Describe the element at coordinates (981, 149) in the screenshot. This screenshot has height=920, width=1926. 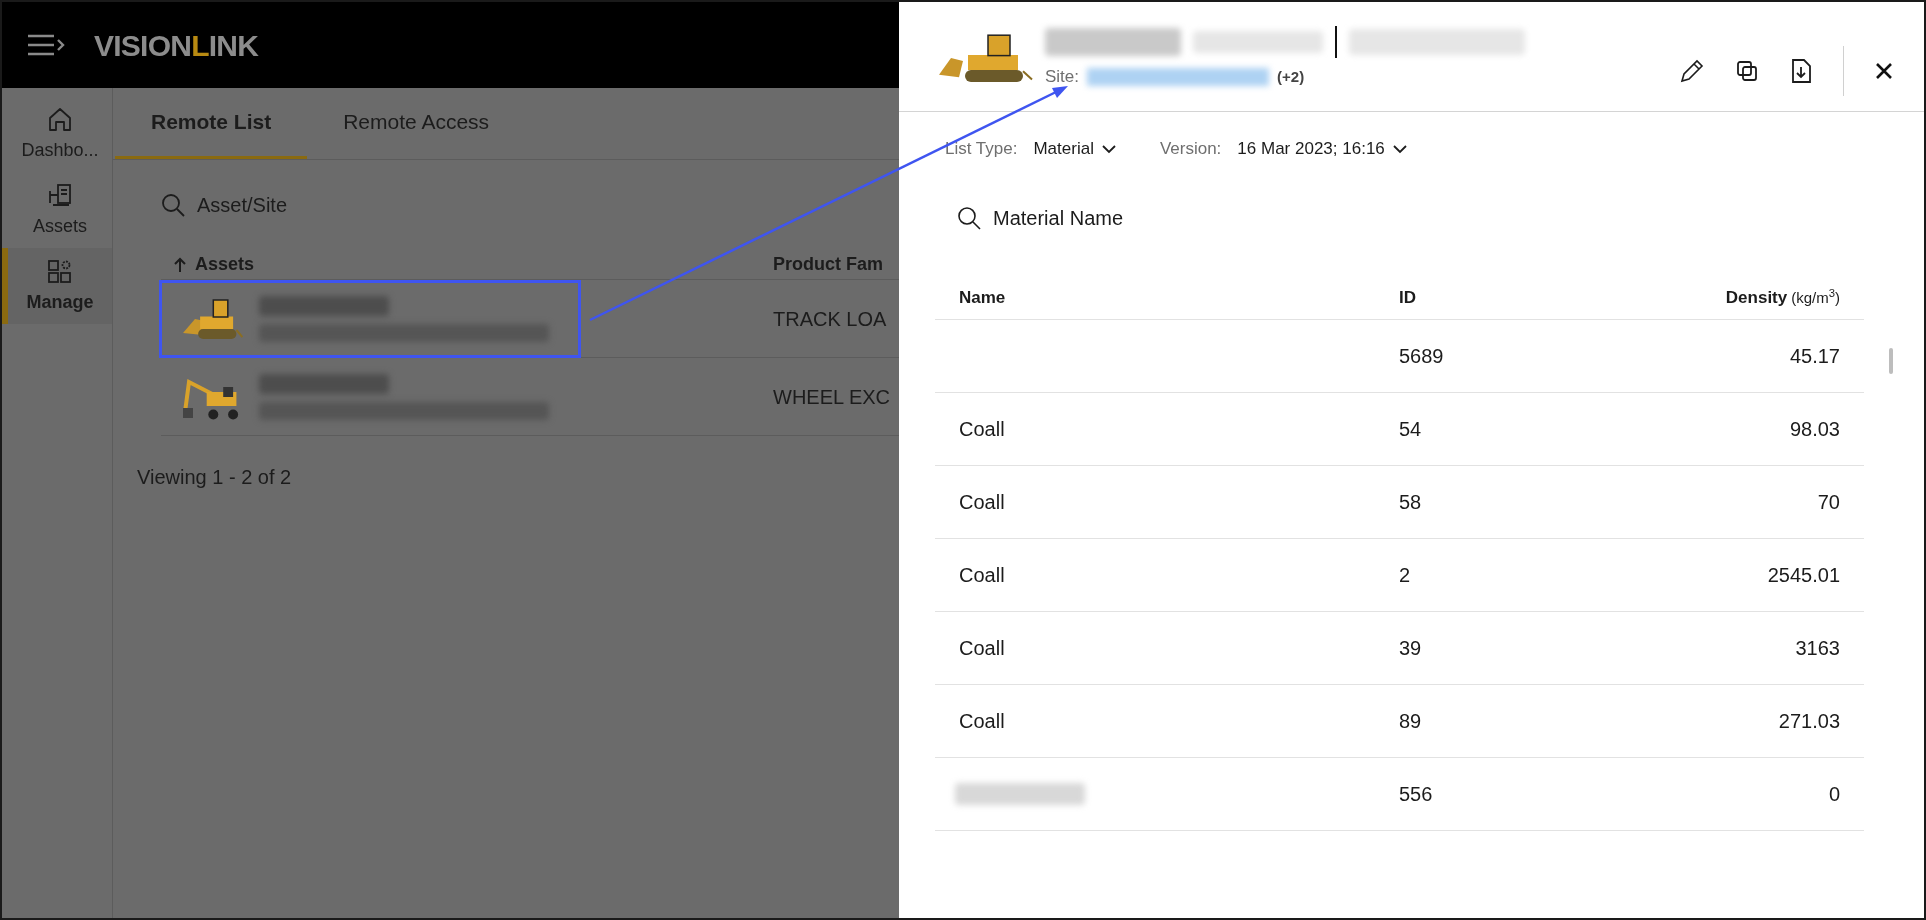
I see `filter-label: List Type:` at that location.